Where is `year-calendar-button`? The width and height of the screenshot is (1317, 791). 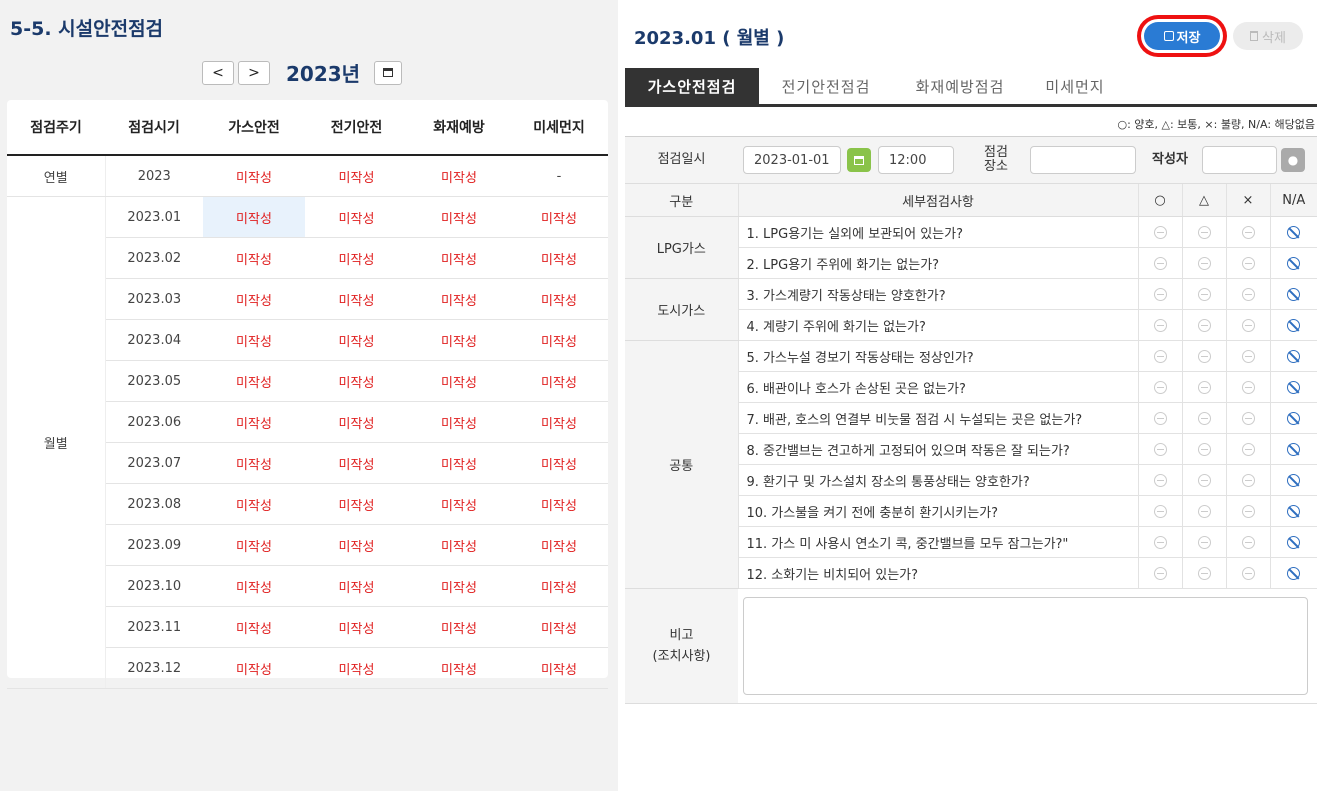
year-calendar-button is located at coordinates (388, 72).